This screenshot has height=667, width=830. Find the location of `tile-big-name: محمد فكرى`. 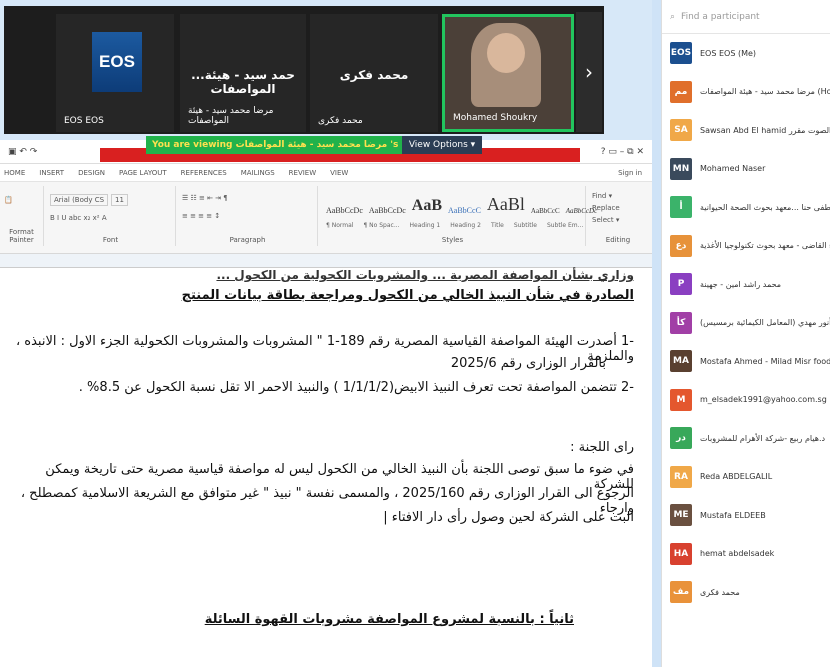

tile-big-name: محمد فكرى is located at coordinates (374, 75).